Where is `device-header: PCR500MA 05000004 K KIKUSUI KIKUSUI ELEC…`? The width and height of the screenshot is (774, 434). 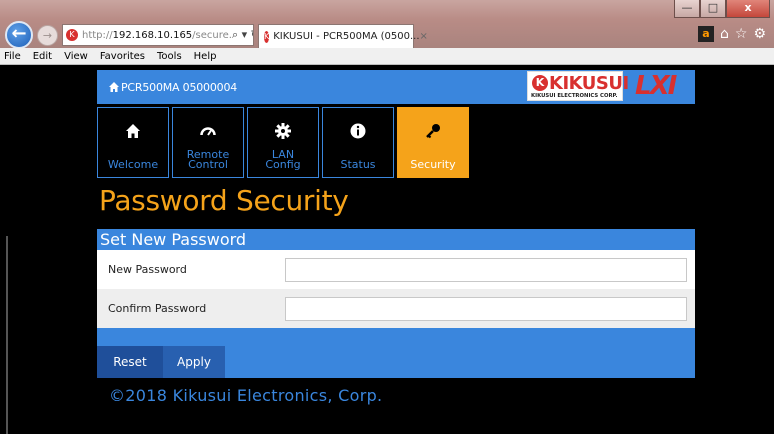
device-header: PCR500MA 05000004 K KIKUSUI KIKUSUI ELEC… is located at coordinates (396, 87).